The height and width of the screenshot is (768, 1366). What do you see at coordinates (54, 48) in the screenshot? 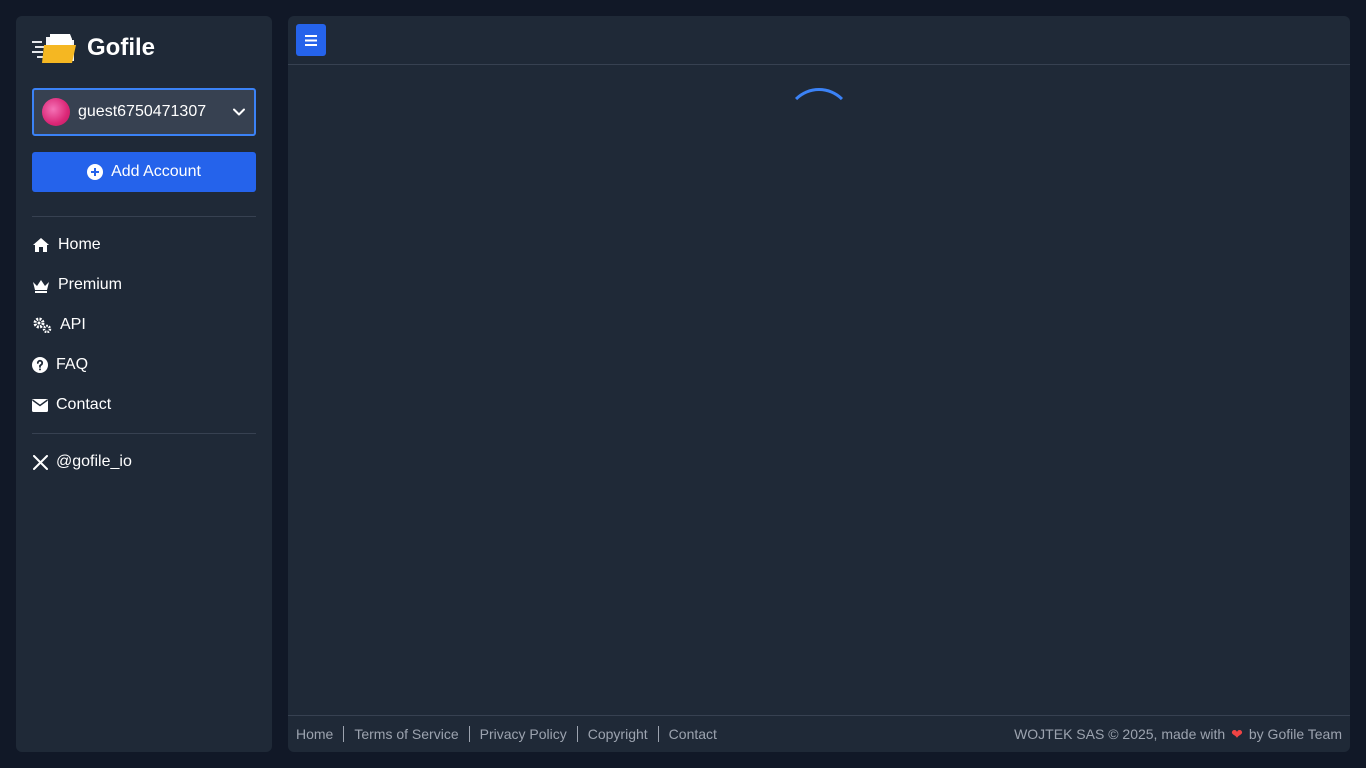
I see `folder-logo-icon` at bounding box center [54, 48].